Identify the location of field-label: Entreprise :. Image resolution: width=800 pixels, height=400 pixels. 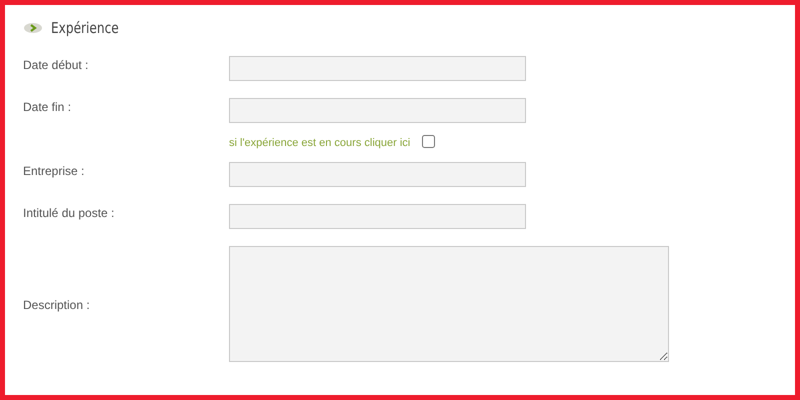
(54, 171).